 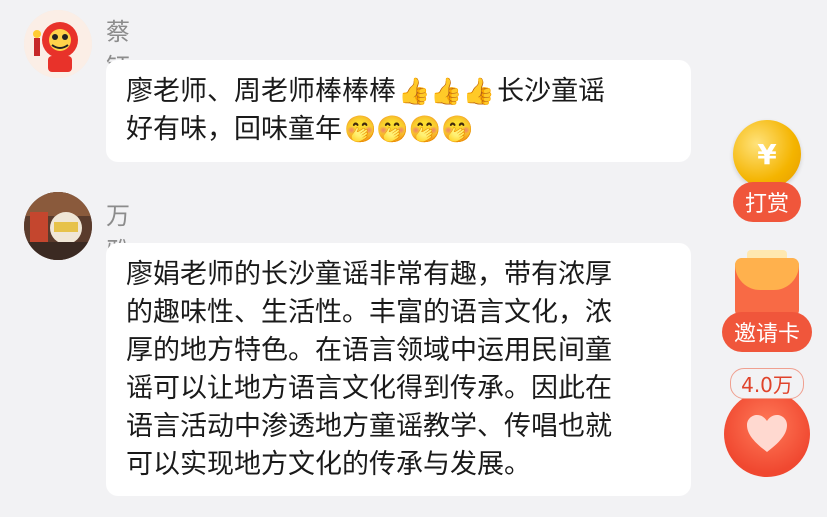 What do you see at coordinates (767, 383) in the screenshot?
I see `like-count: 4.0万` at bounding box center [767, 383].